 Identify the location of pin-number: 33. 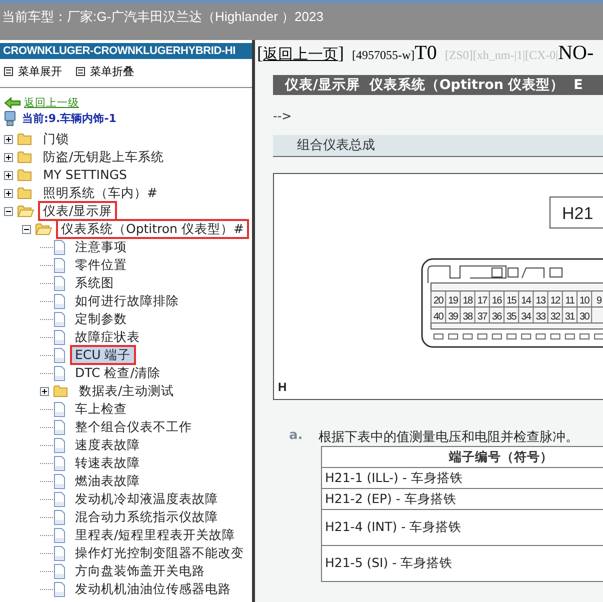
(541, 317).